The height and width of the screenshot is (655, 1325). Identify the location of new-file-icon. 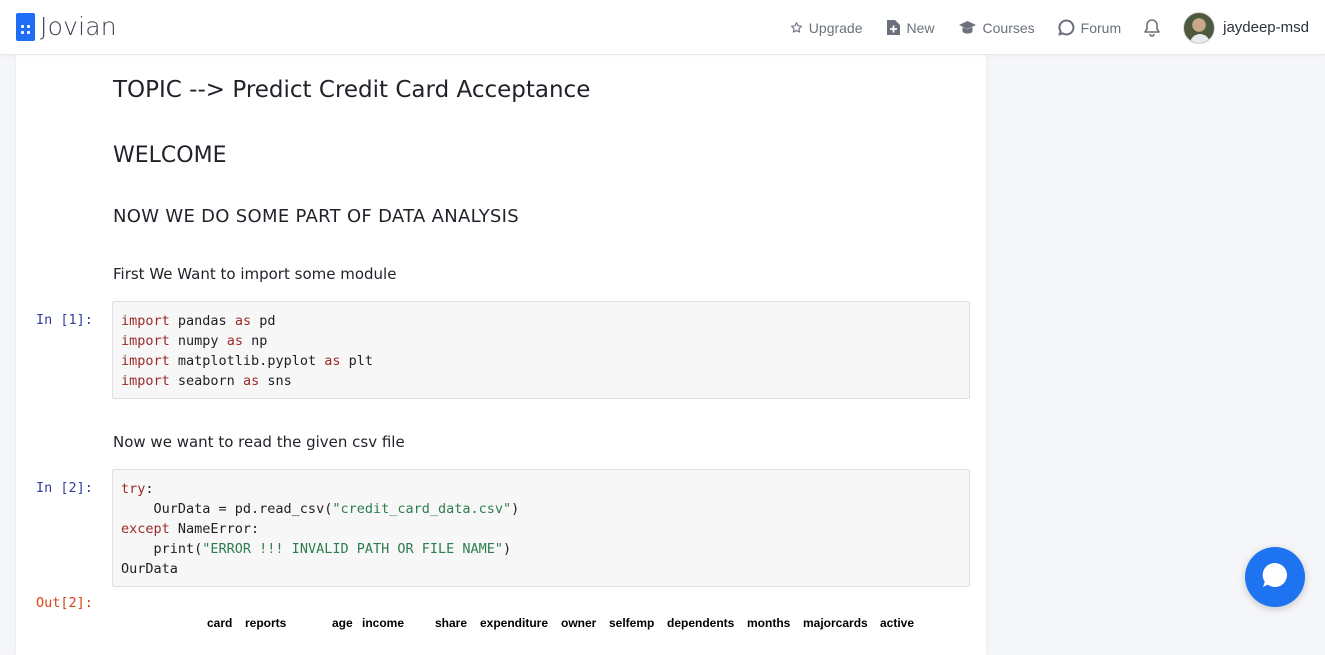
(893, 27).